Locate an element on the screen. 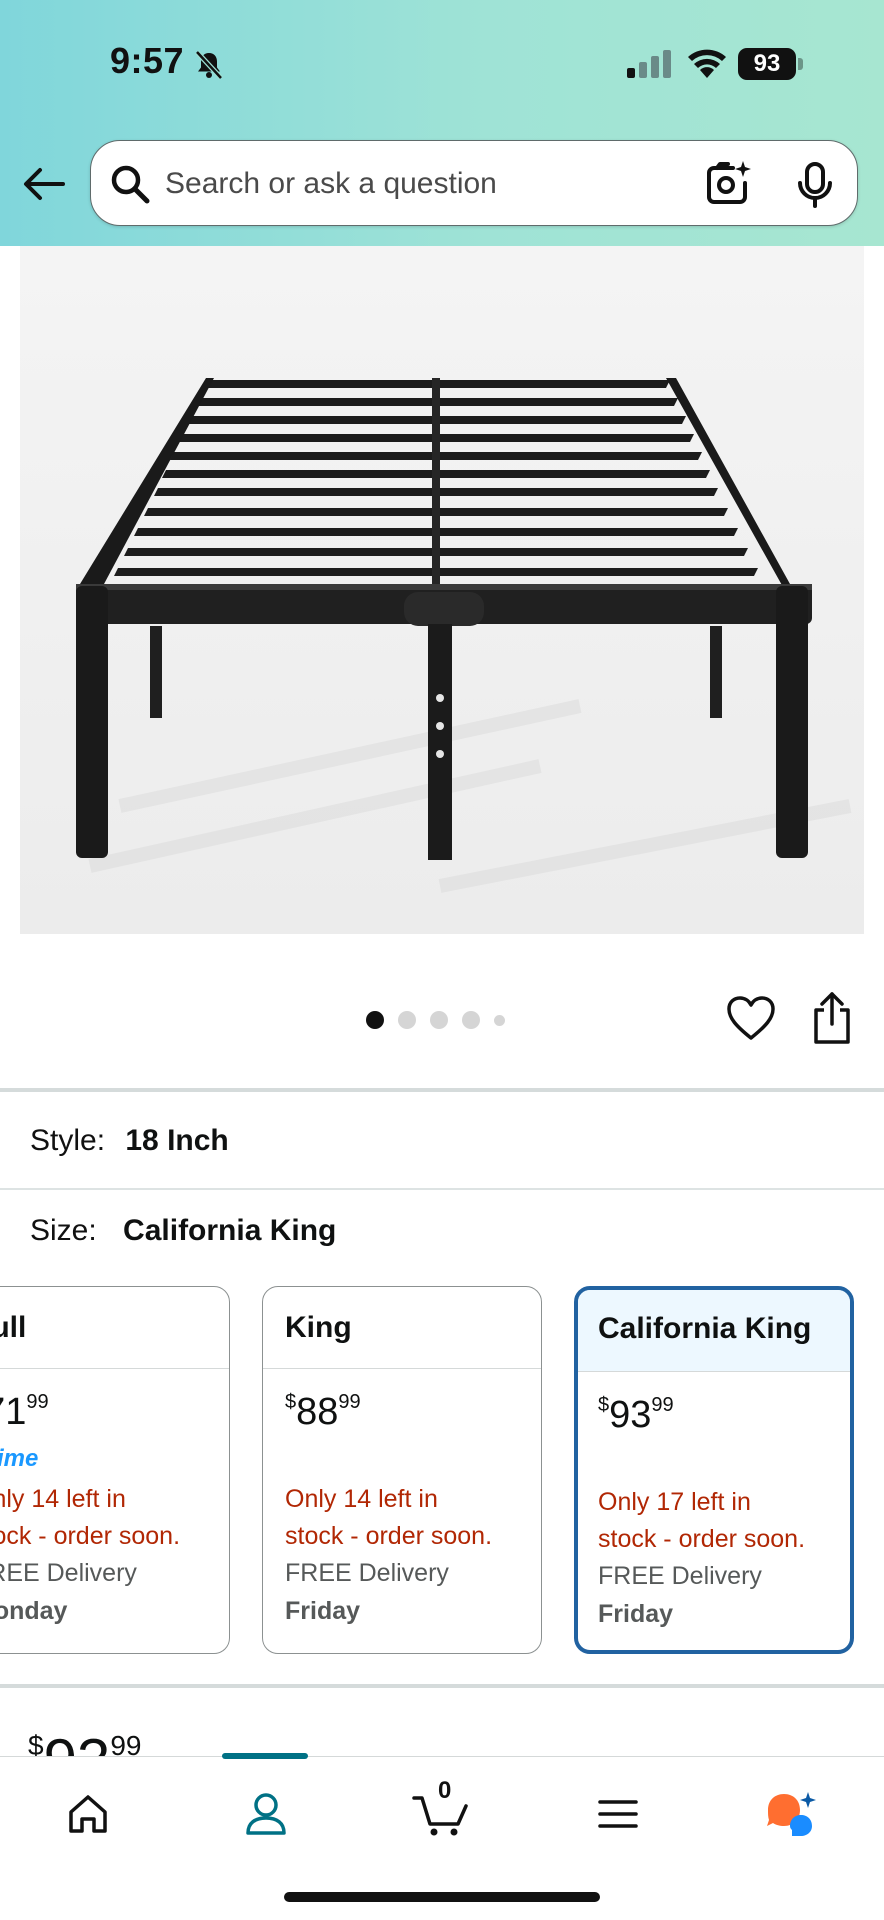 The width and height of the screenshot is (884, 1920). wifi-icon is located at coordinates (707, 63).